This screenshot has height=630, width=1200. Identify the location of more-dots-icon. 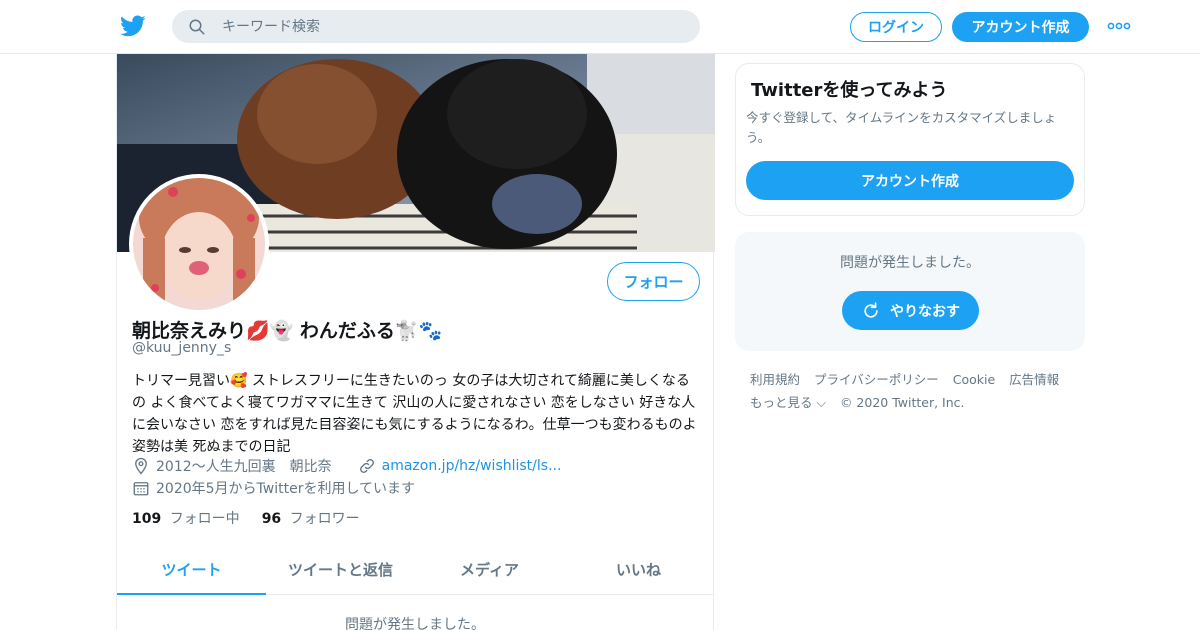
(1119, 26).